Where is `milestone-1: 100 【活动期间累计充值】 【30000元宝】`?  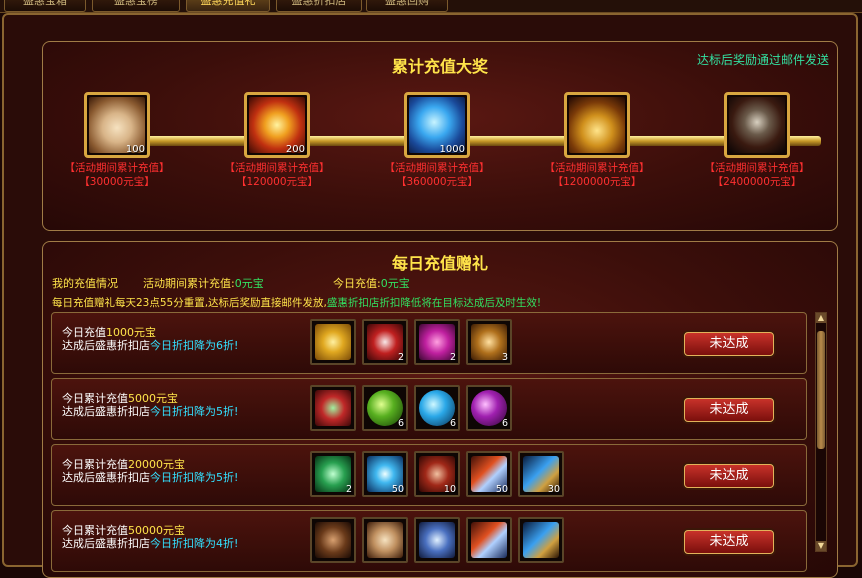 milestone-1: 100 【活动期间累计充值】 【30000元宝】 is located at coordinates (117, 140).